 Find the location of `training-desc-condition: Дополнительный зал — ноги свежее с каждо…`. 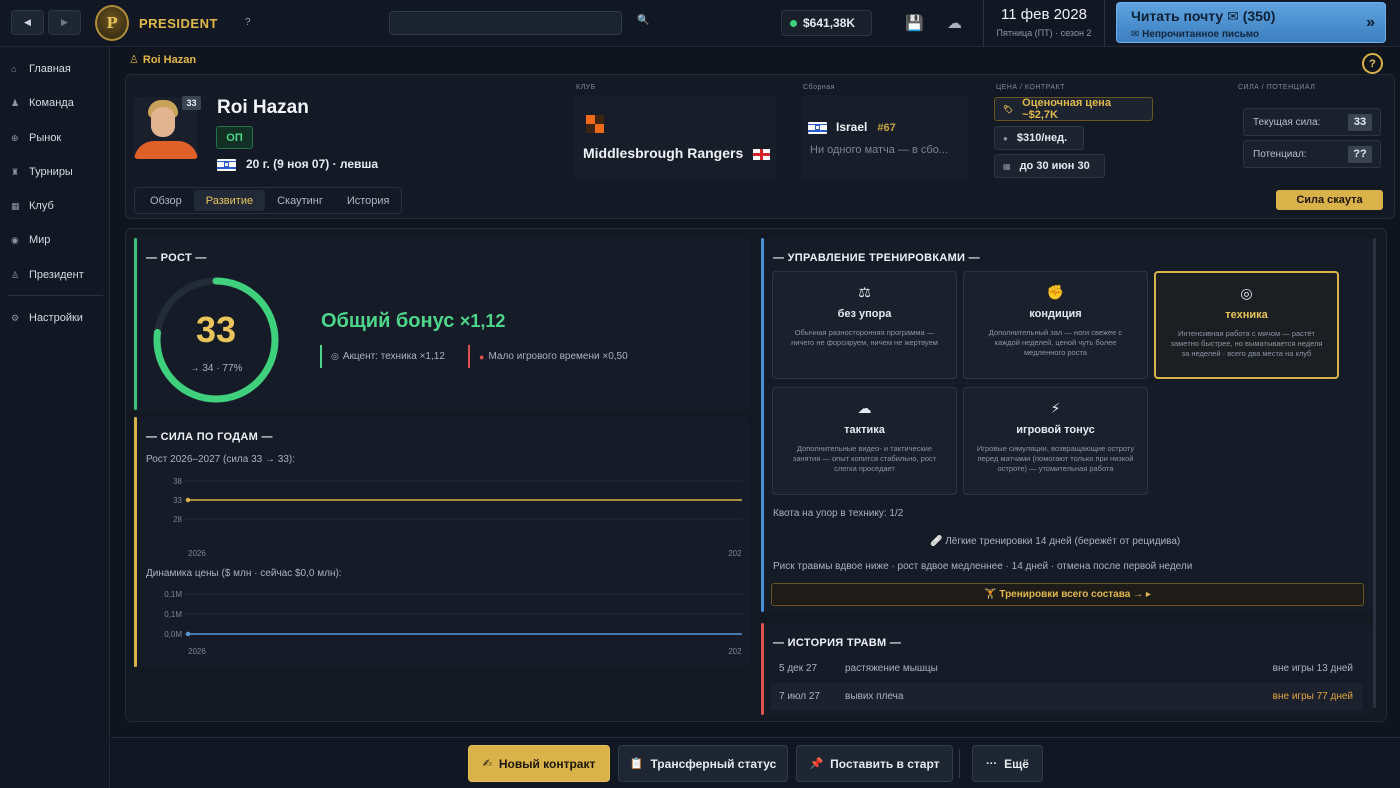

training-desc-condition: Дополнительный зал — ноги свежее с каждо… is located at coordinates (1055, 342).